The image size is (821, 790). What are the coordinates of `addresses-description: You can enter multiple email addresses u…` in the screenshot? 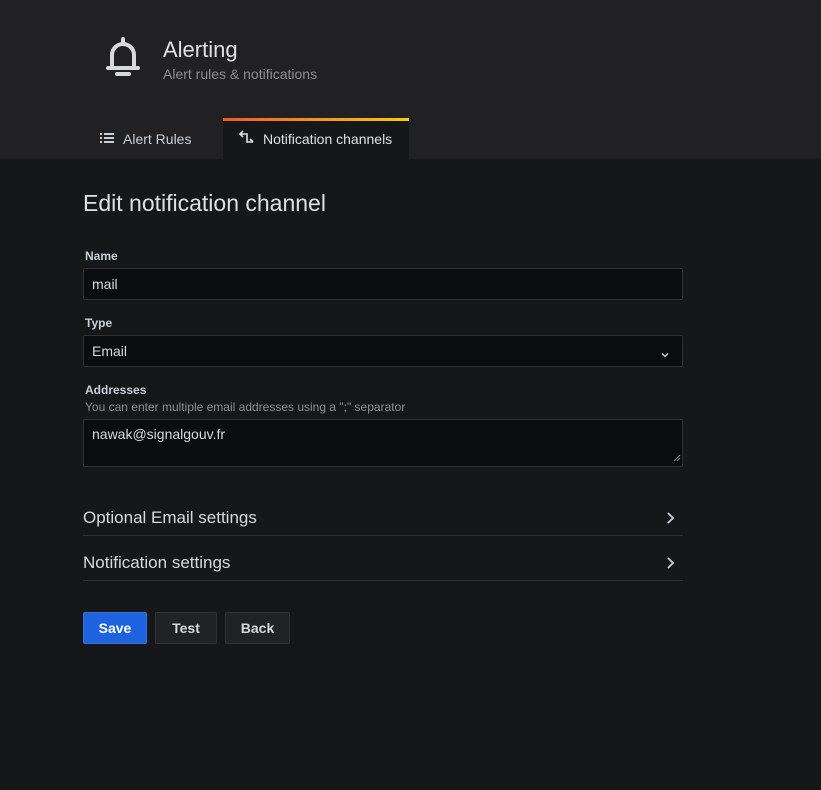 It's located at (245, 407).